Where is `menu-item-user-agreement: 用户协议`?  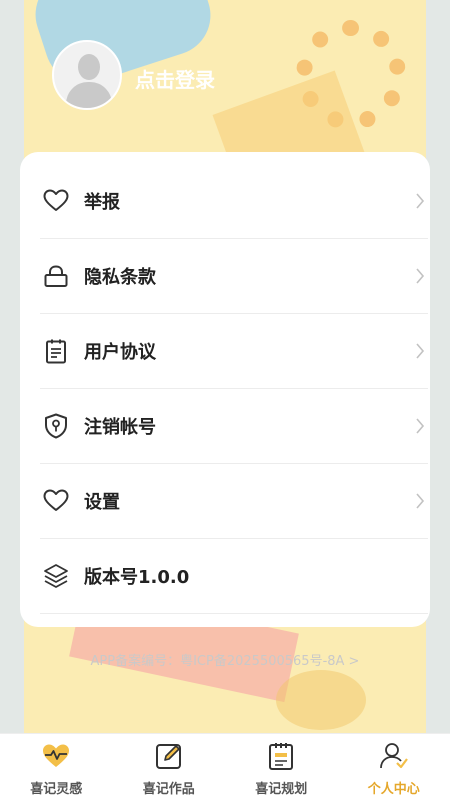 menu-item-user-agreement: 用户协议 is located at coordinates (234, 351).